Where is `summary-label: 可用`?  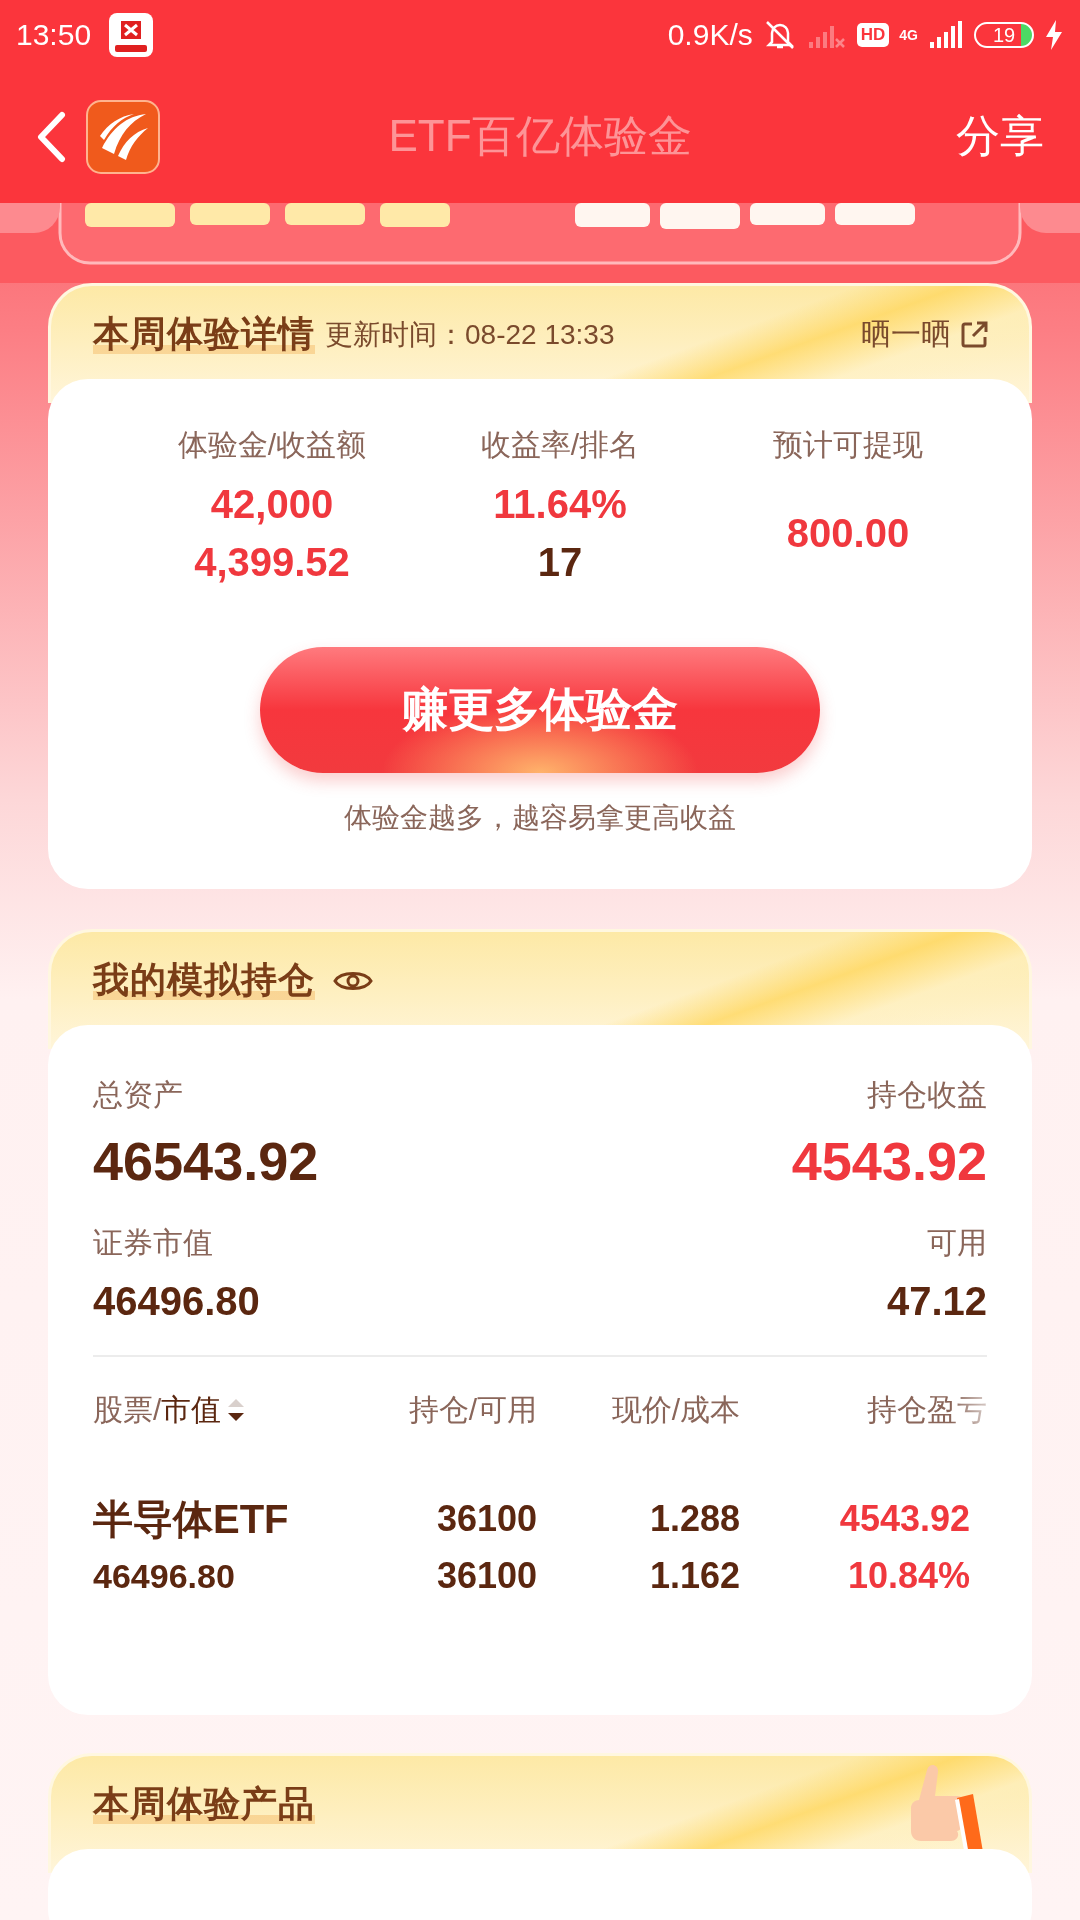 summary-label: 可用 is located at coordinates (957, 1243).